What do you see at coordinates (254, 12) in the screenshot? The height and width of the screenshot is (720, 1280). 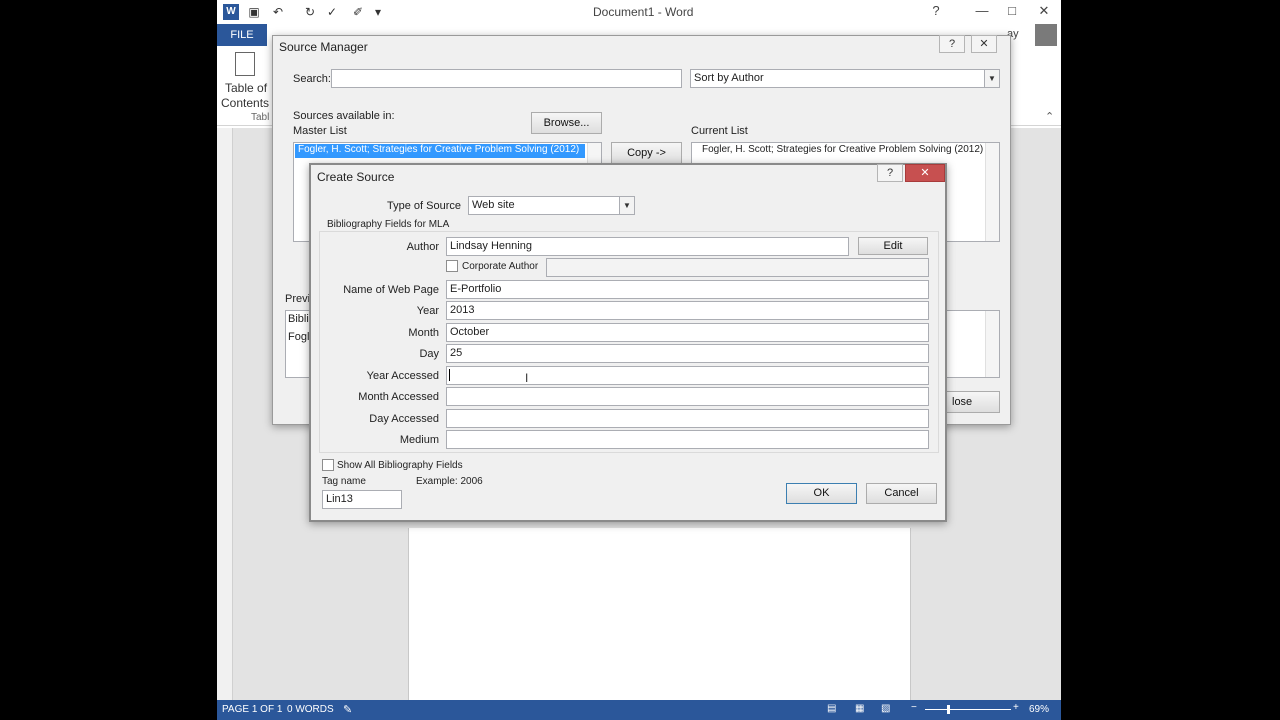 I see `save-icon: ▣` at bounding box center [254, 12].